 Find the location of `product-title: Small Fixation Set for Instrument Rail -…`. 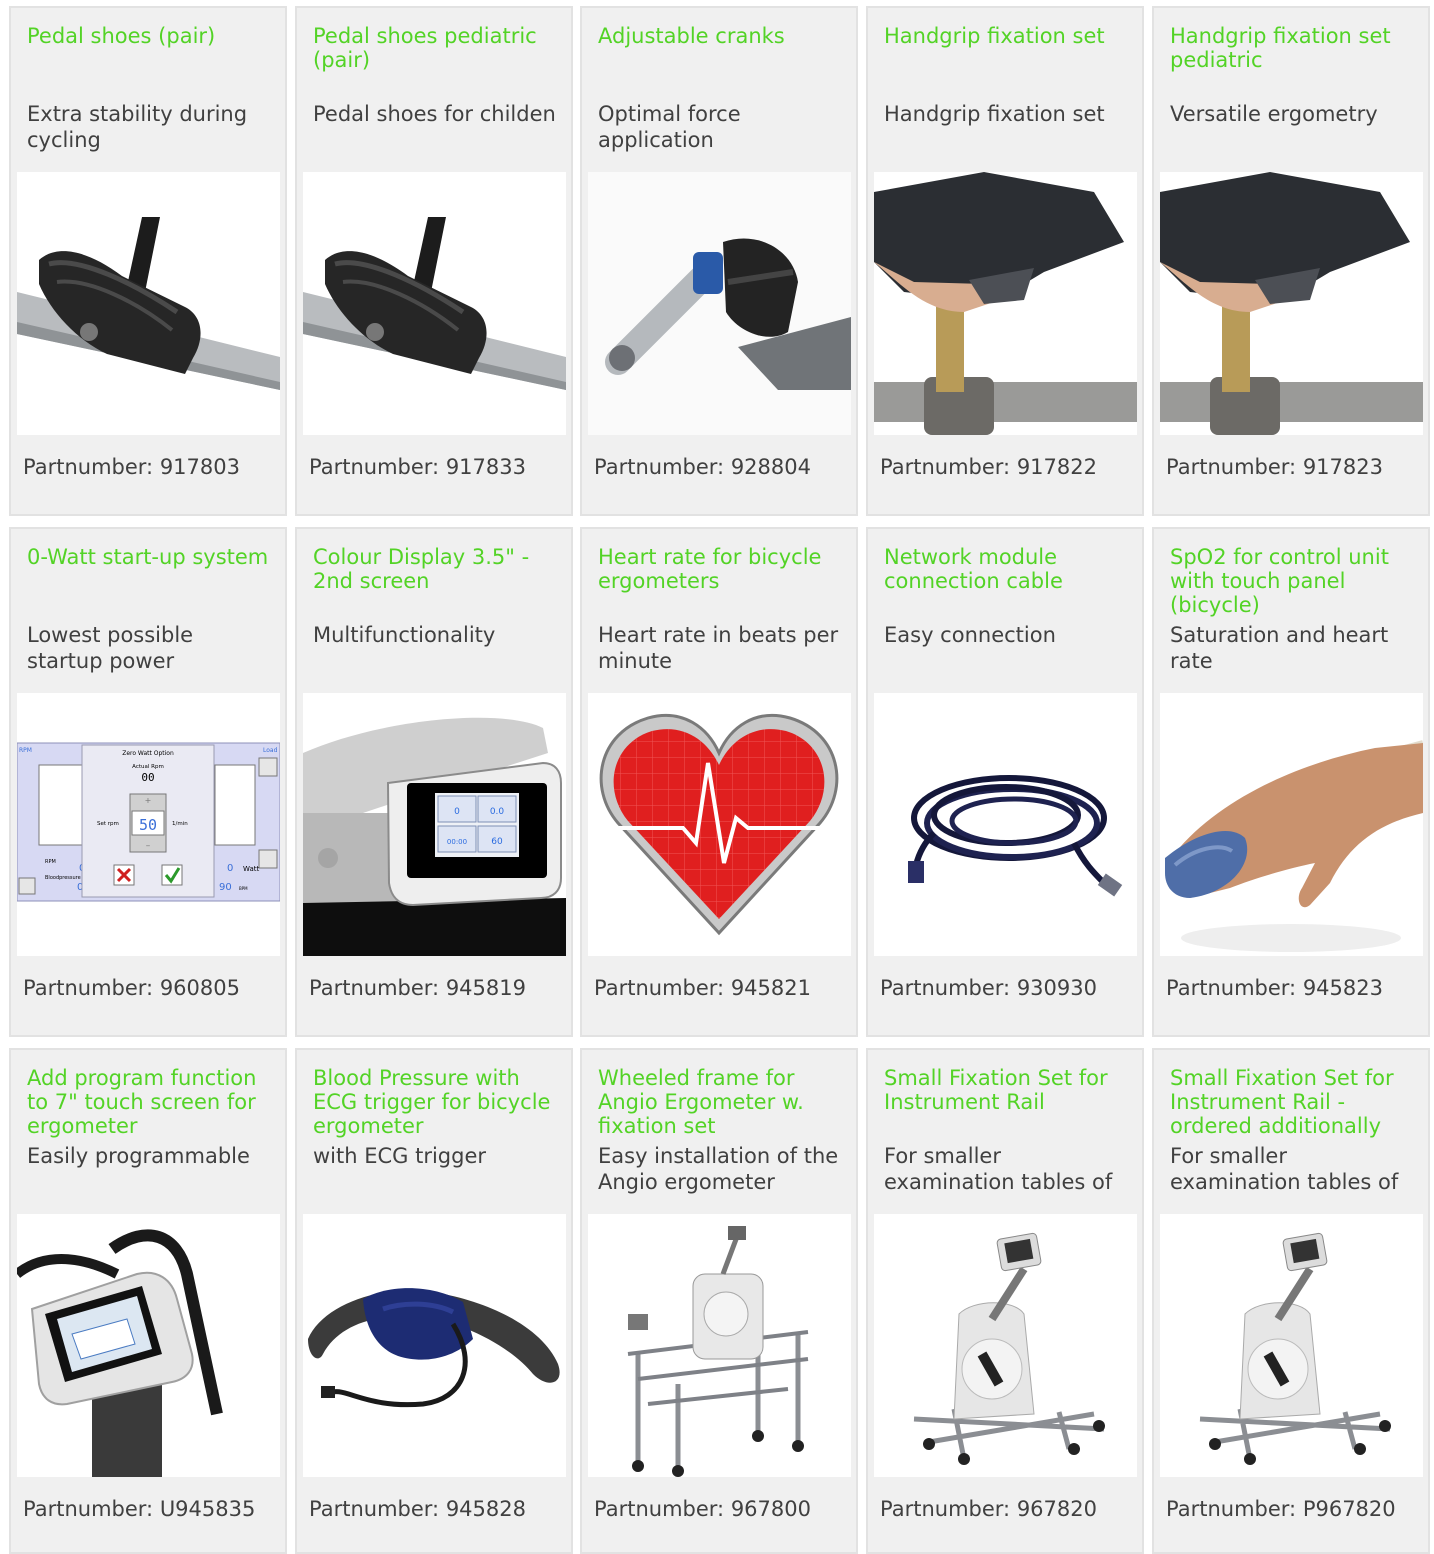

product-title: Small Fixation Set for Instrument Rail -… is located at coordinates (1293, 1102).